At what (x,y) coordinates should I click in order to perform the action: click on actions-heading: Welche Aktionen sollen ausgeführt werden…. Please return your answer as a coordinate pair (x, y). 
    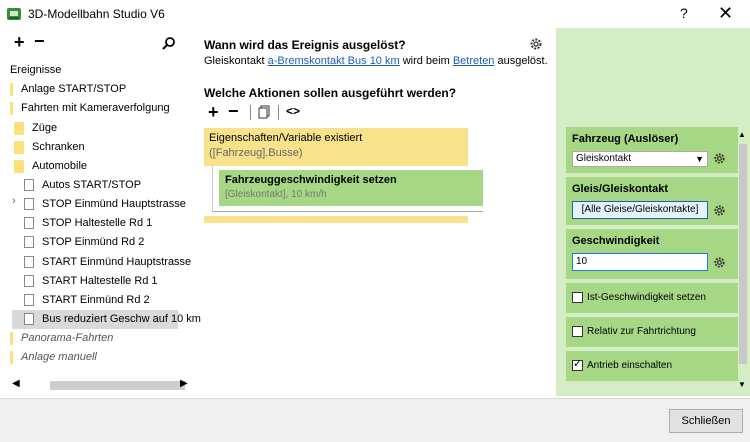
    Looking at the image, I should click on (330, 93).